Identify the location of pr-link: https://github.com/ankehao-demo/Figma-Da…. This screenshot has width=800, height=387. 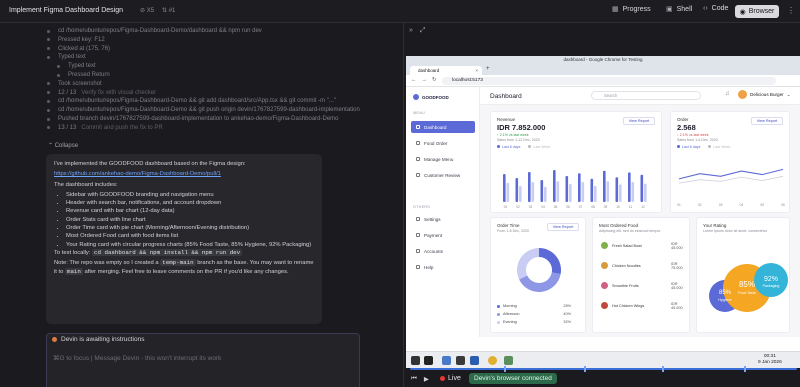
(137, 174).